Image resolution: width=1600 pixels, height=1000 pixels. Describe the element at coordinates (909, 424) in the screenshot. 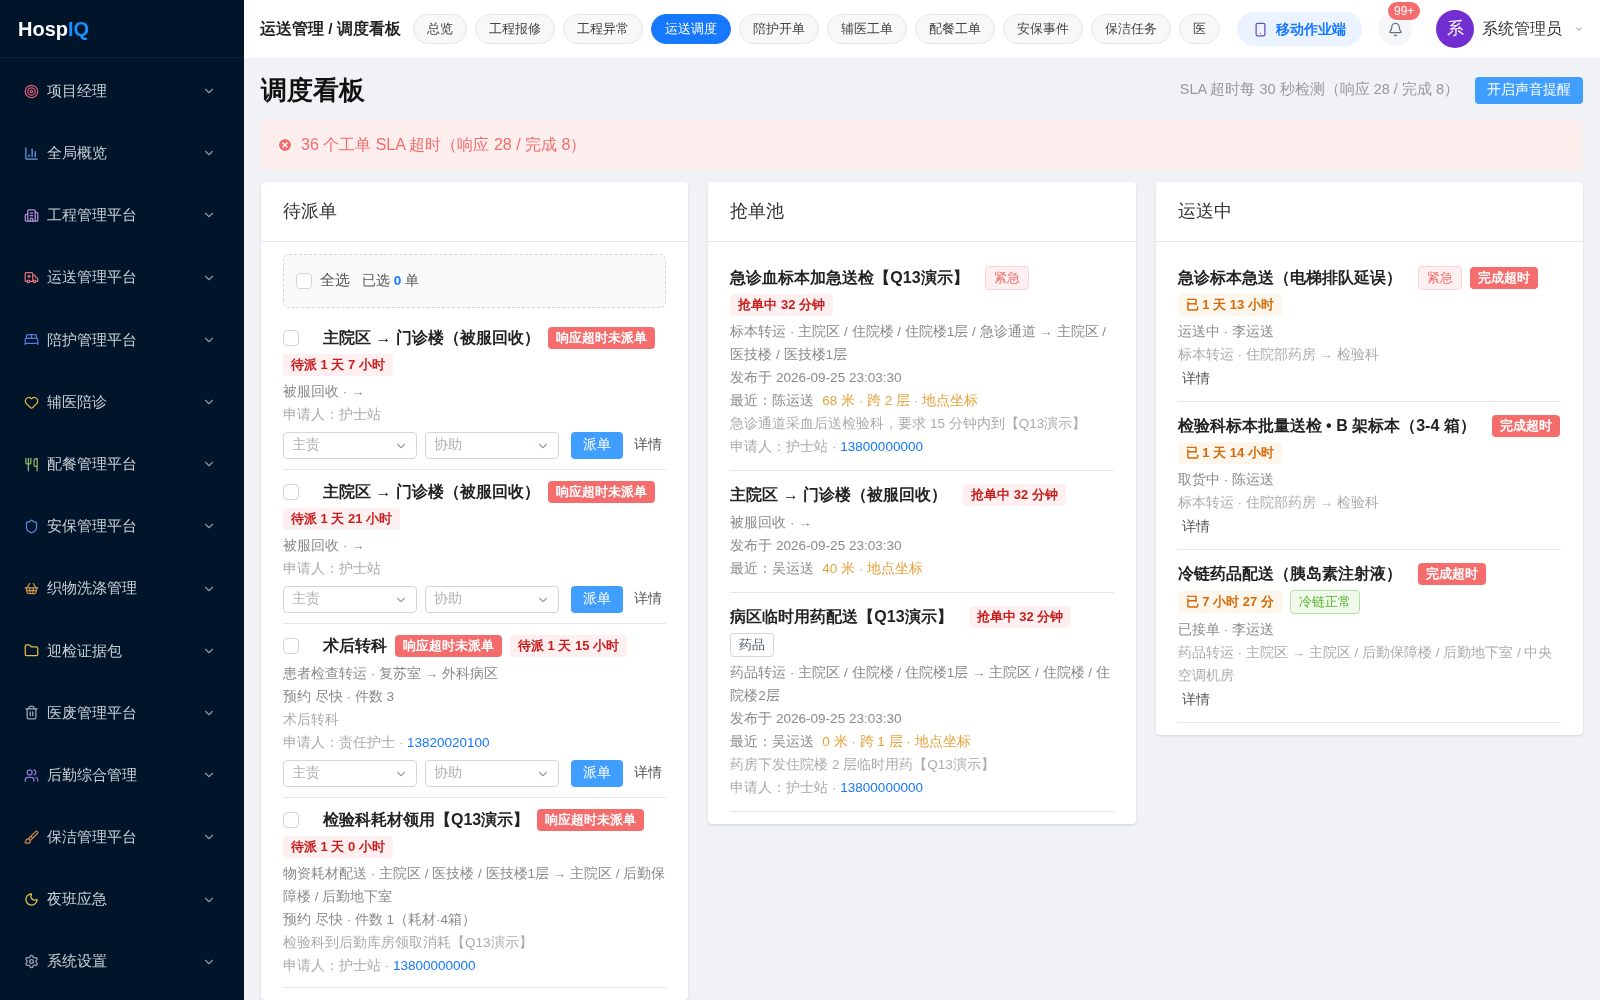

I see `info-line: 急诊通道采血后送检验科，要求 15 分钟内到【Q13演示】` at that location.